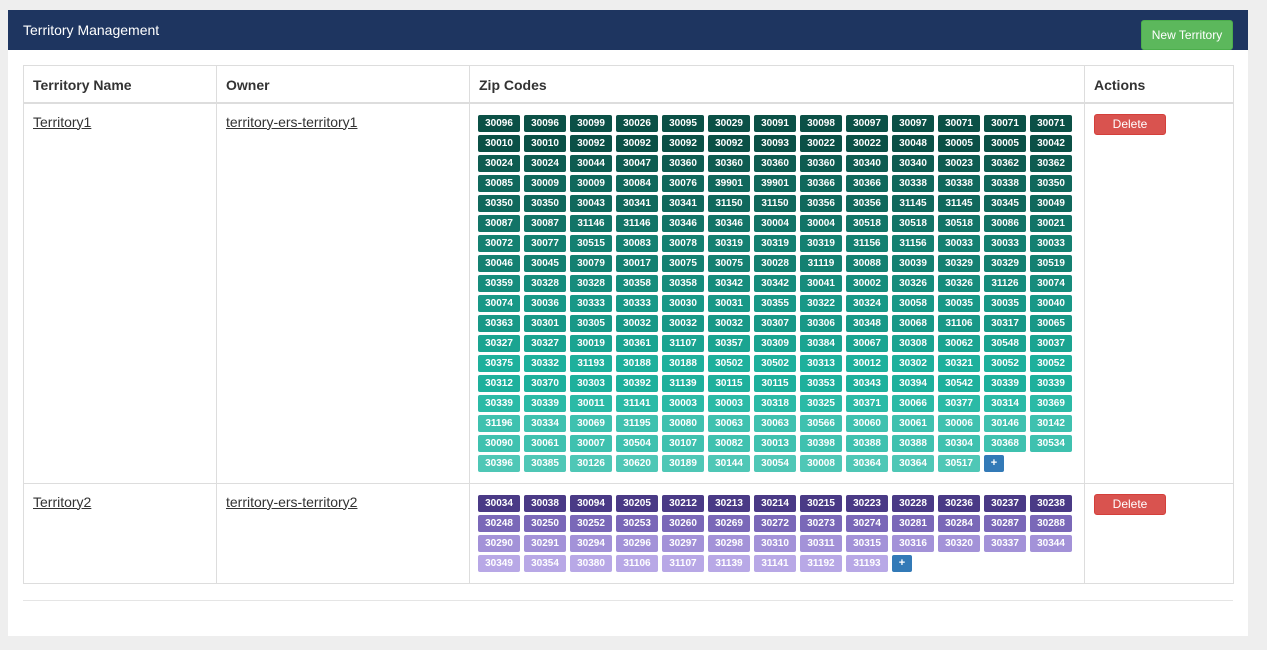 The width and height of the screenshot is (1267, 650). What do you see at coordinates (729, 303) in the screenshot?
I see `zip-code-badge: 30031` at bounding box center [729, 303].